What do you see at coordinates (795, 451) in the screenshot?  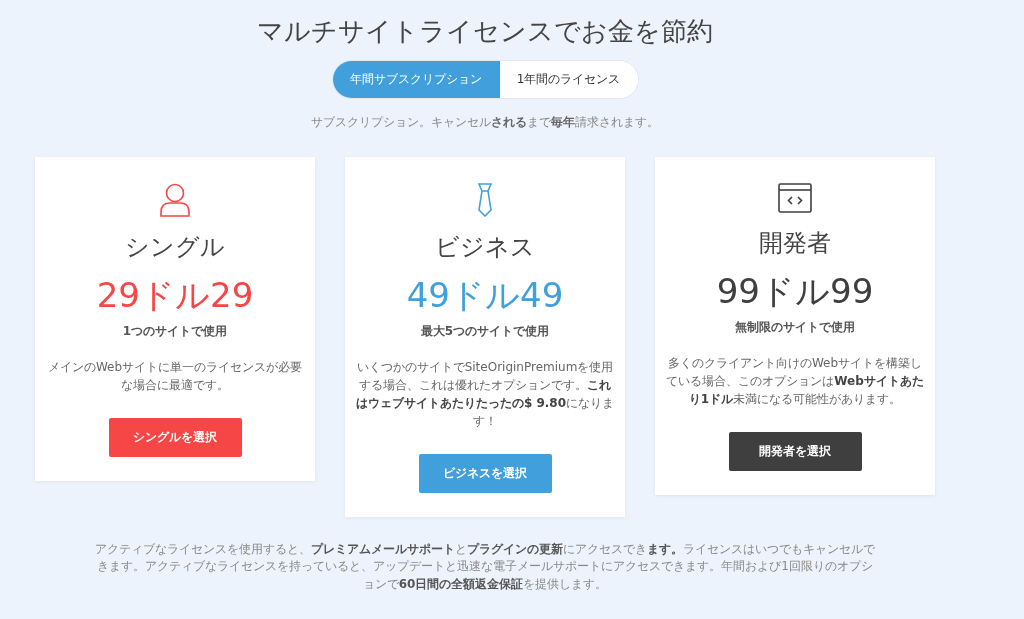 I see `select-plan-button: 開発者を選択` at bounding box center [795, 451].